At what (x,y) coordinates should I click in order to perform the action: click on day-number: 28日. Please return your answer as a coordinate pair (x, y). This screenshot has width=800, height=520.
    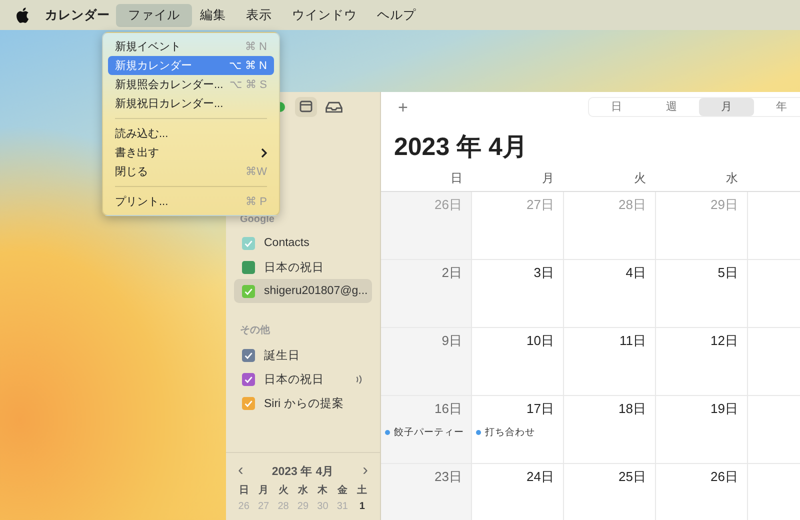
    Looking at the image, I should click on (632, 205).